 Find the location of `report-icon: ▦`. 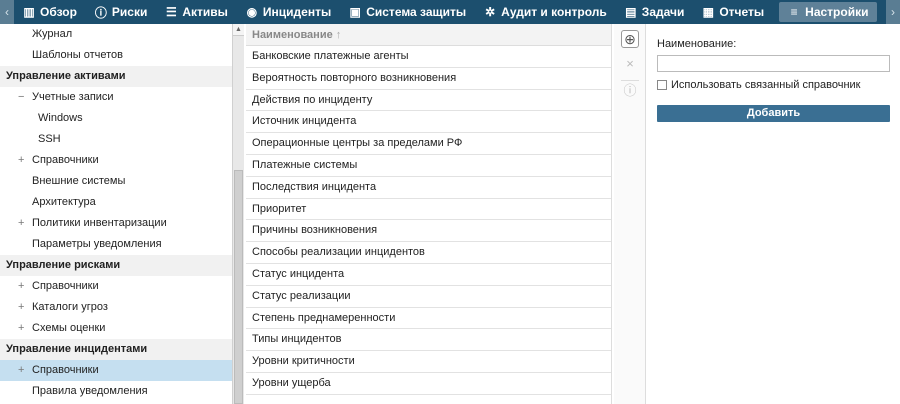

report-icon: ▦ is located at coordinates (708, 12).